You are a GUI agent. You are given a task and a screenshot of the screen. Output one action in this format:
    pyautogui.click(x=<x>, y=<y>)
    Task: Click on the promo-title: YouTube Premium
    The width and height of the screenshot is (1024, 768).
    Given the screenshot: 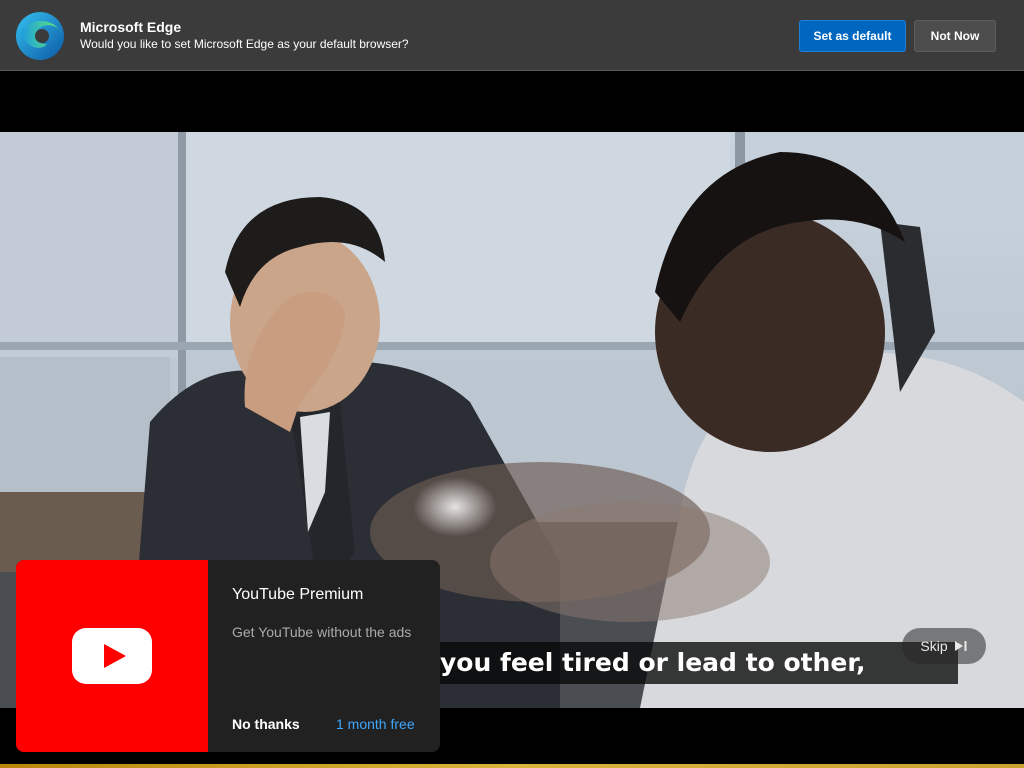 What is the action you would take?
    pyautogui.click(x=298, y=594)
    